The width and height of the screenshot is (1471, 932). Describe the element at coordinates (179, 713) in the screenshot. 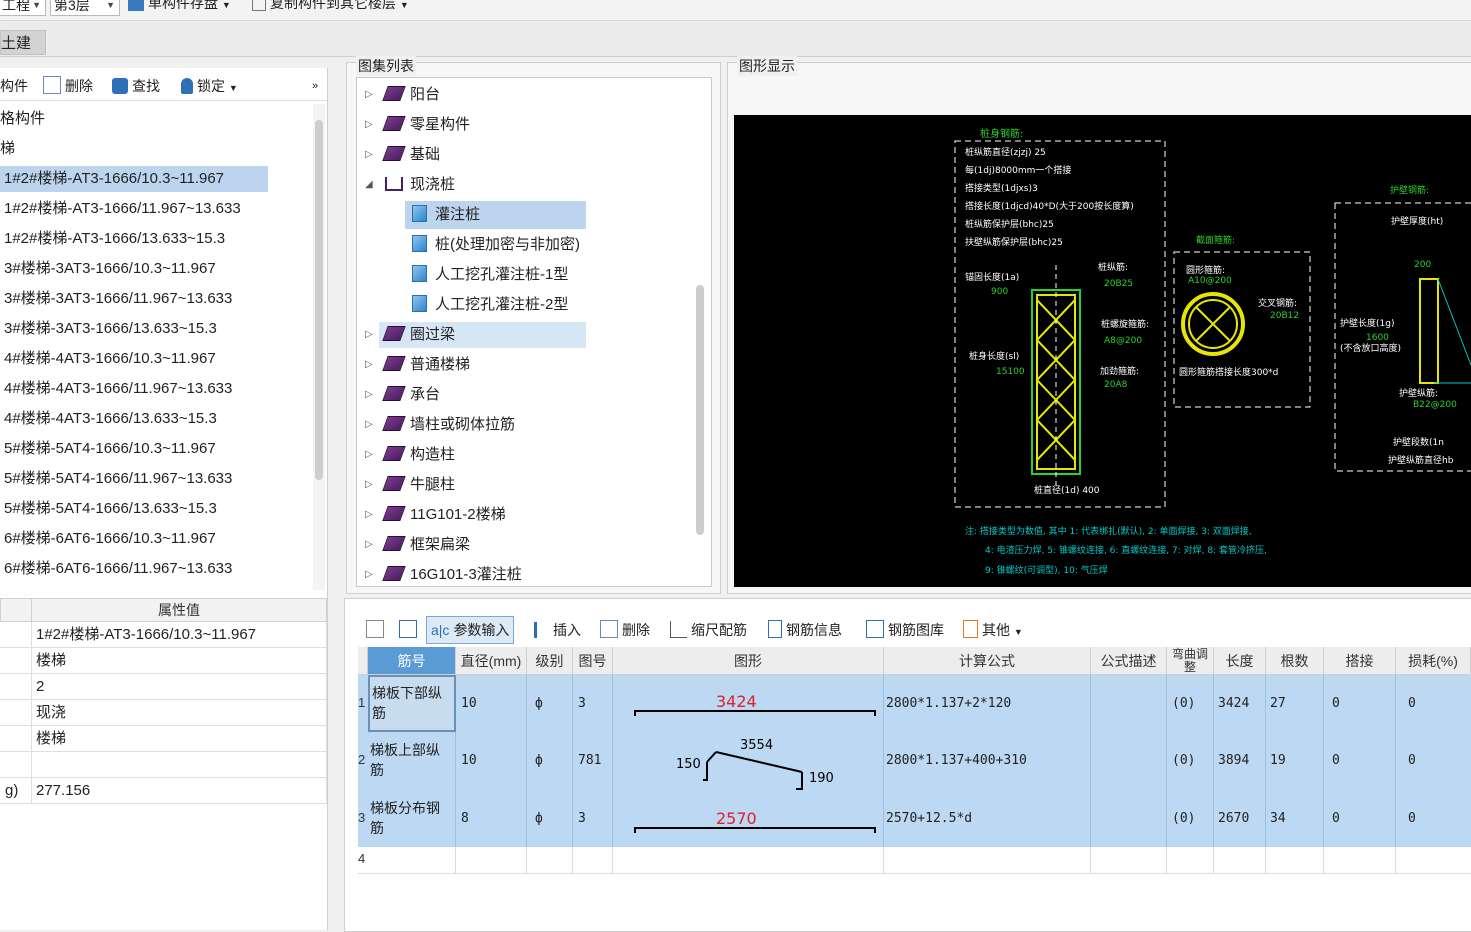

I see `property-value: 现浇` at that location.